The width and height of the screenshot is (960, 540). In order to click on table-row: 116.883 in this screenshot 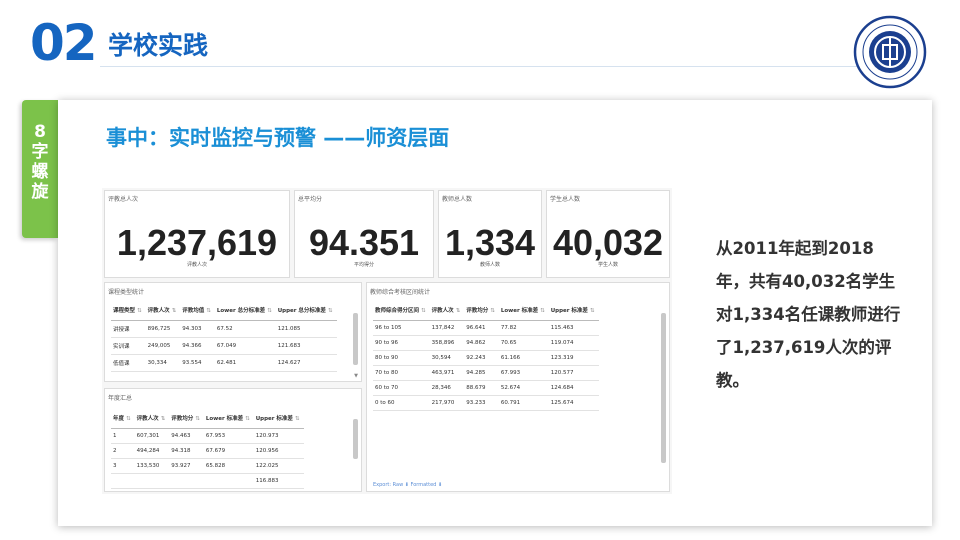, I will do `click(207, 481)`.